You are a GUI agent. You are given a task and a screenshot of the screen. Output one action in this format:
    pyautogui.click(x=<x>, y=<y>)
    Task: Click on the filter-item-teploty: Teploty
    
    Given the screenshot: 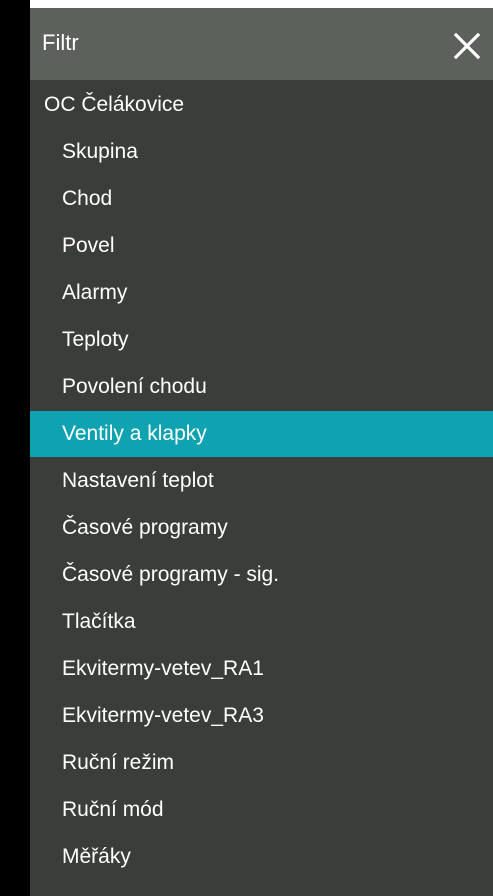 What is the action you would take?
    pyautogui.click(x=261, y=340)
    